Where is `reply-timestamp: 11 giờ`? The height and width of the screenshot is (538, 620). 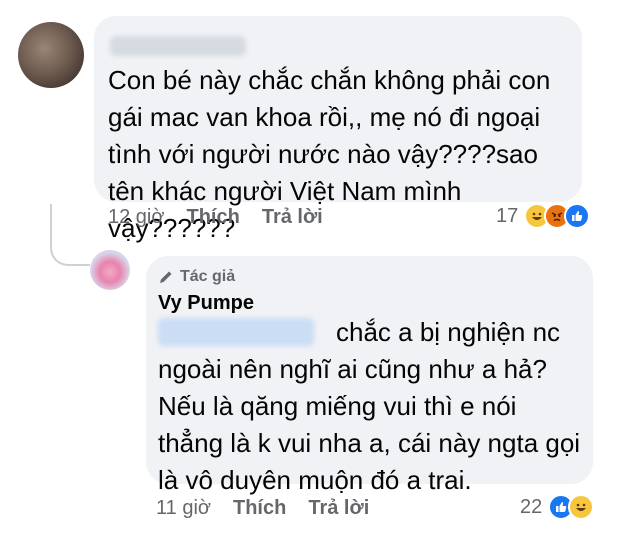
reply-timestamp: 11 giờ is located at coordinates (183, 508).